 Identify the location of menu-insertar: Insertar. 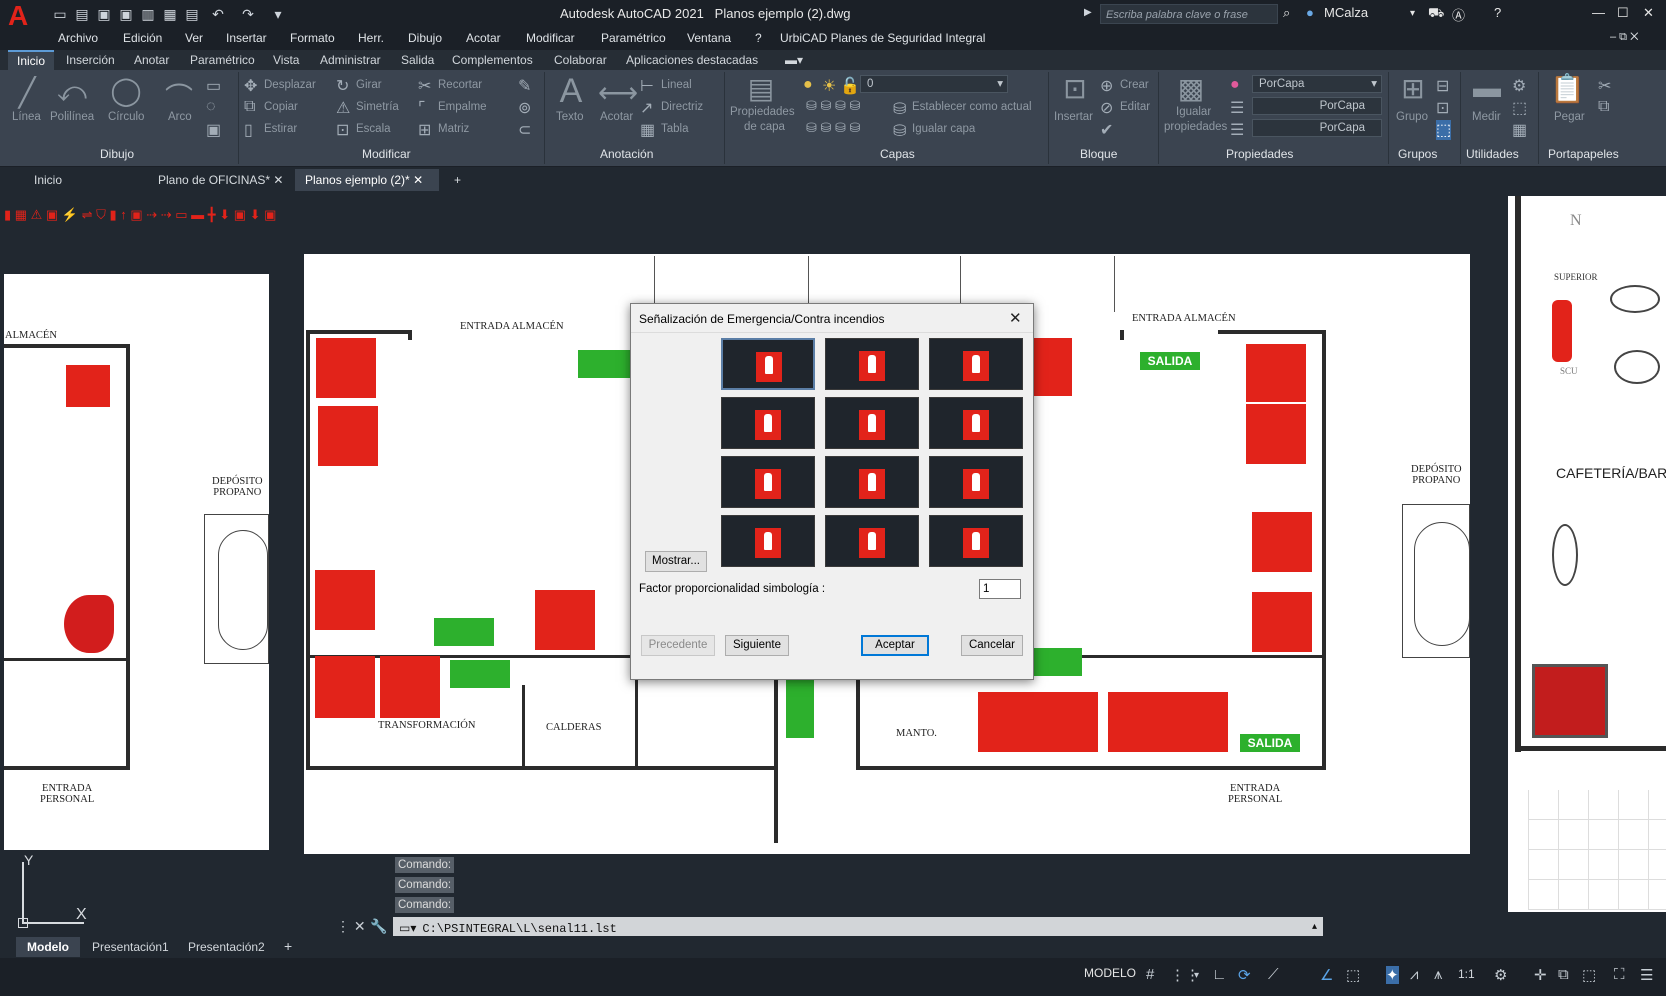
(246, 38).